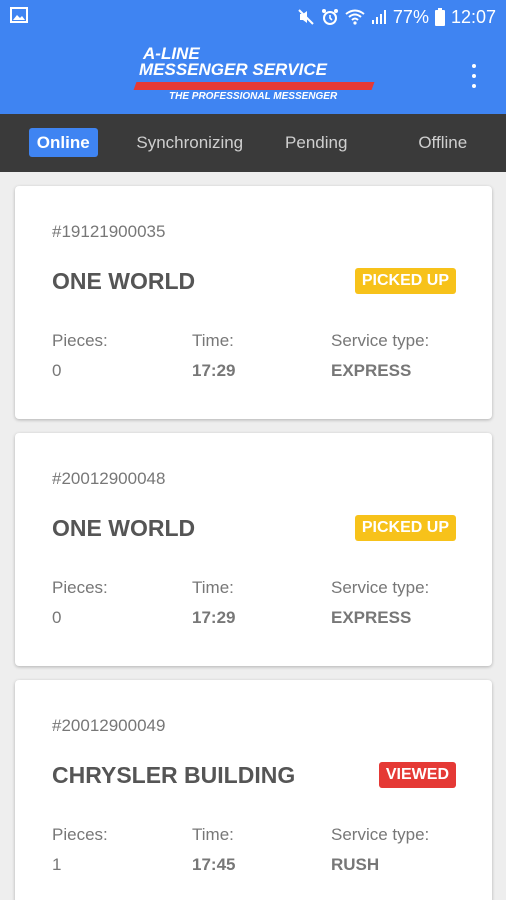 This screenshot has width=506, height=900. What do you see at coordinates (355, 864) in the screenshot?
I see `service-value: RUSH` at bounding box center [355, 864].